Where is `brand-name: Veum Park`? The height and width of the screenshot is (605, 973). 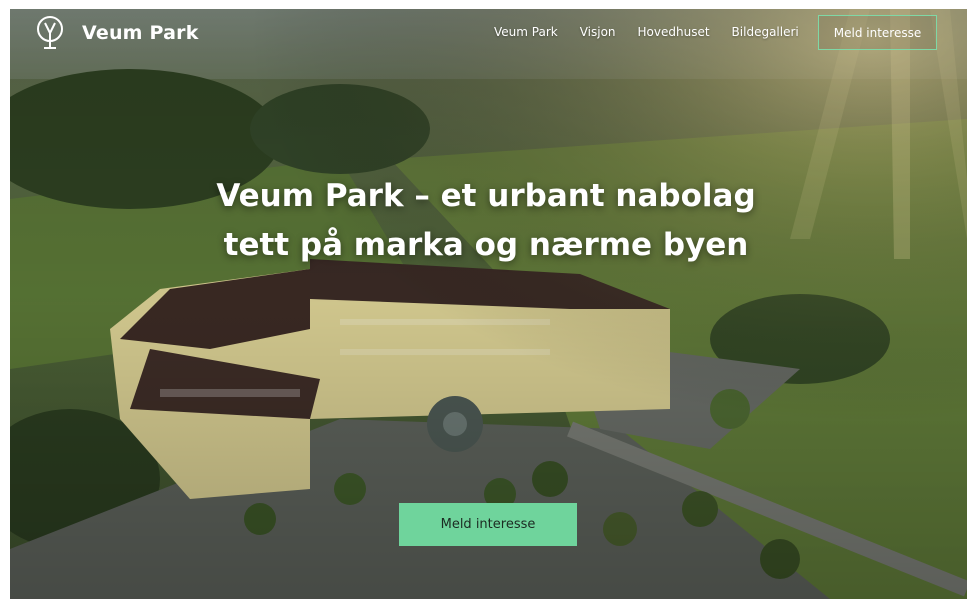
brand-name: Veum Park is located at coordinates (140, 33).